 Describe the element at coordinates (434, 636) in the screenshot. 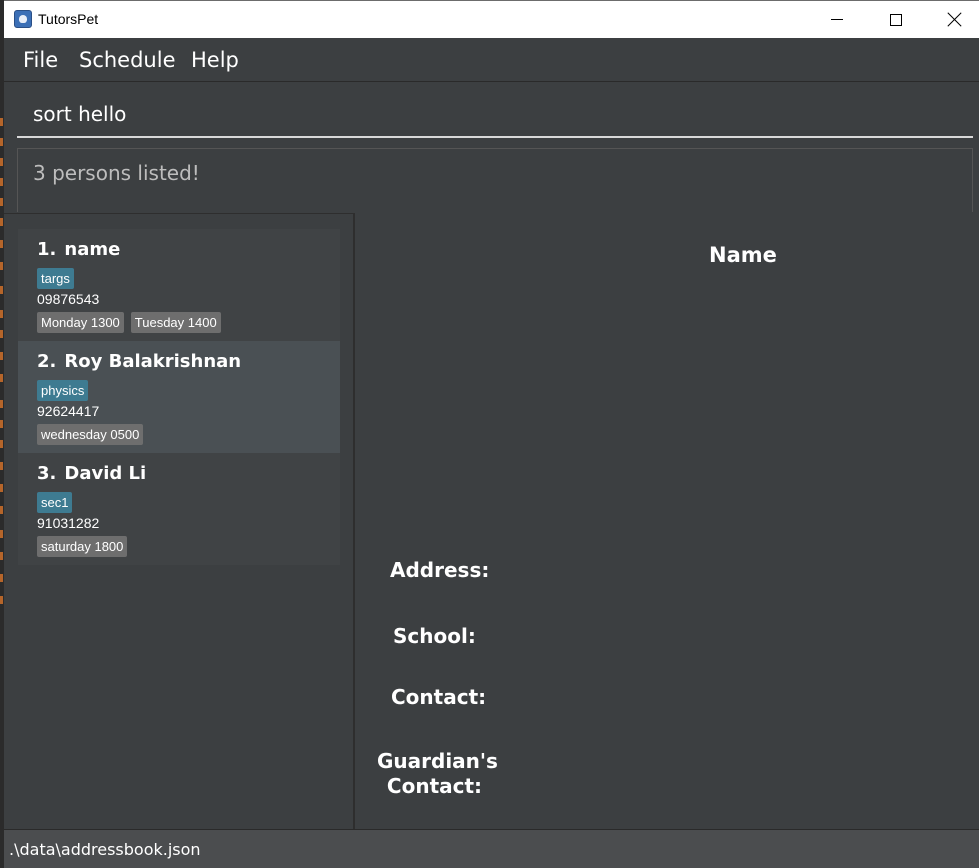

I see `school-label: School:` at that location.